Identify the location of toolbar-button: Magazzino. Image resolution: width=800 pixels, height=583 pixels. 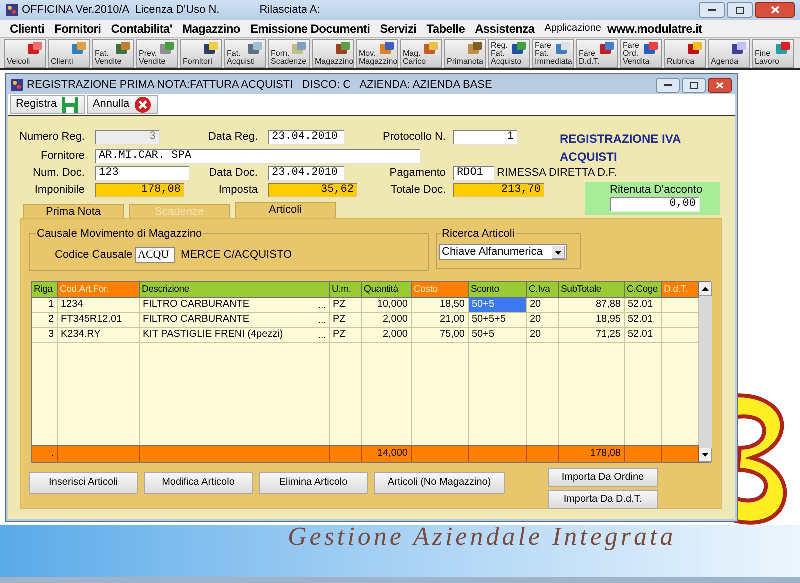
(333, 53).